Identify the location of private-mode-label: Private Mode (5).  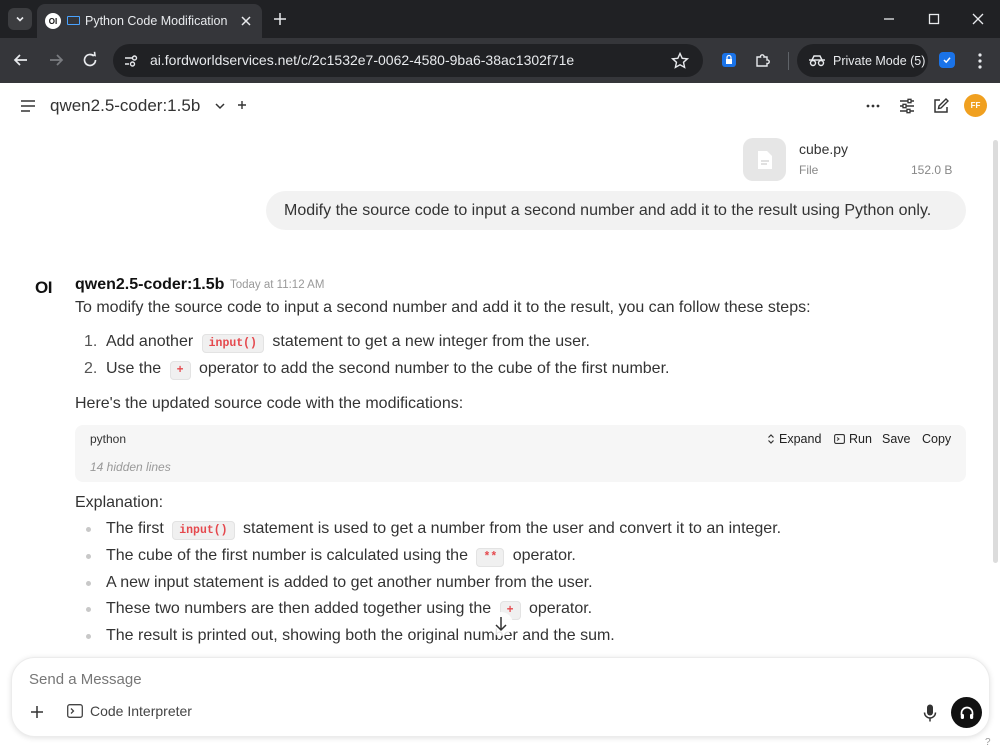
(879, 60).